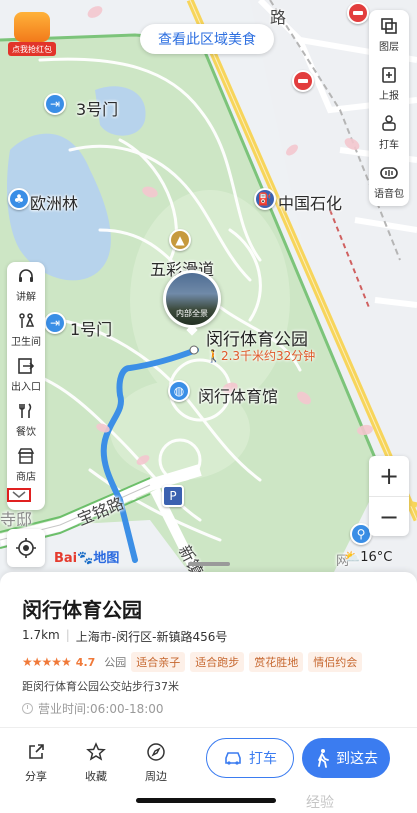 The width and height of the screenshot is (417, 813). I want to click on rating-row: ★★★★★ 4.7 公园 适合亲子 适合跑步 赏花胜地 情侣约会, so click(192, 662).